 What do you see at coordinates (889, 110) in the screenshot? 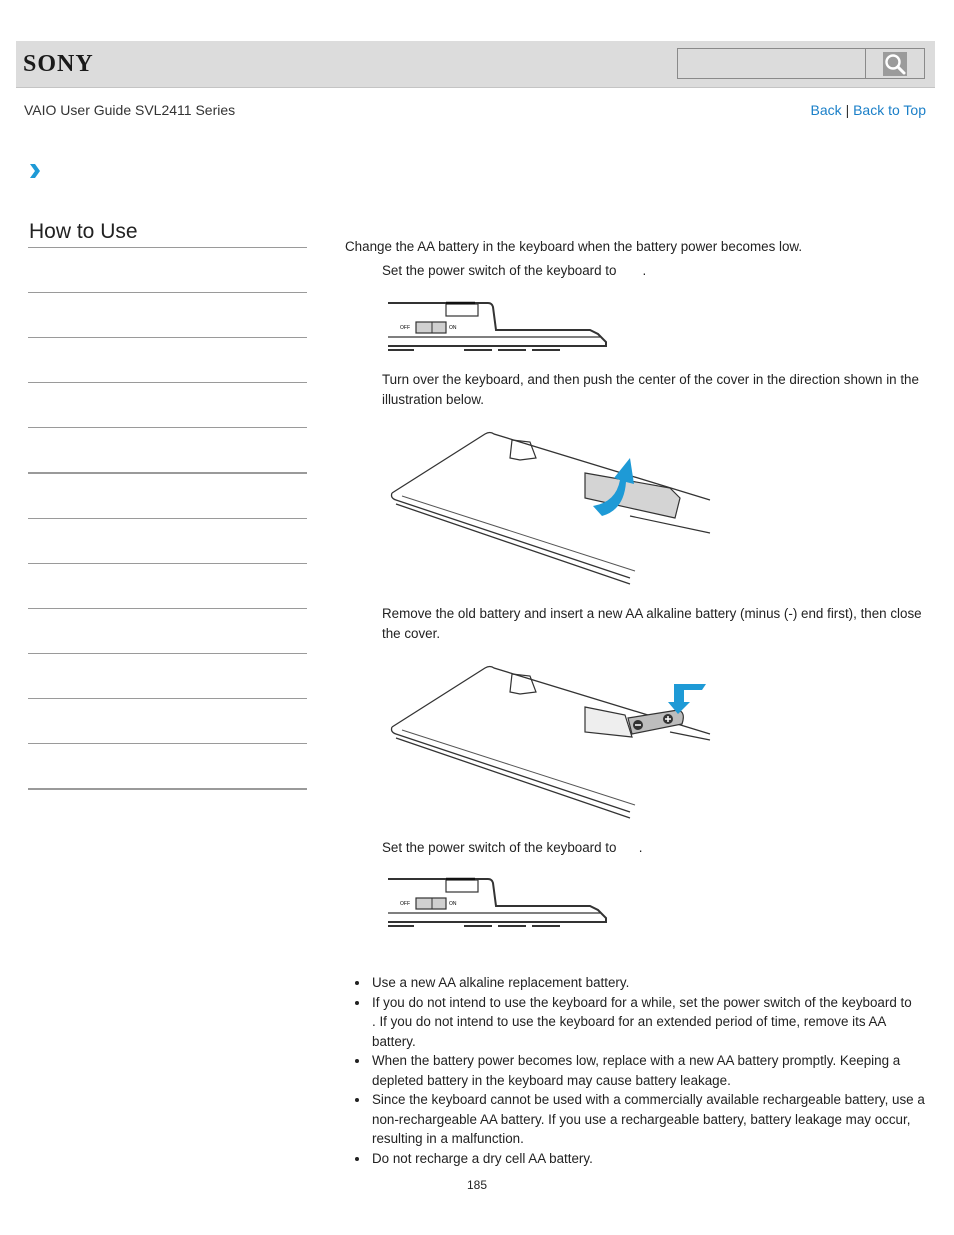
I see `back-to-top-link: Back to Top` at bounding box center [889, 110].